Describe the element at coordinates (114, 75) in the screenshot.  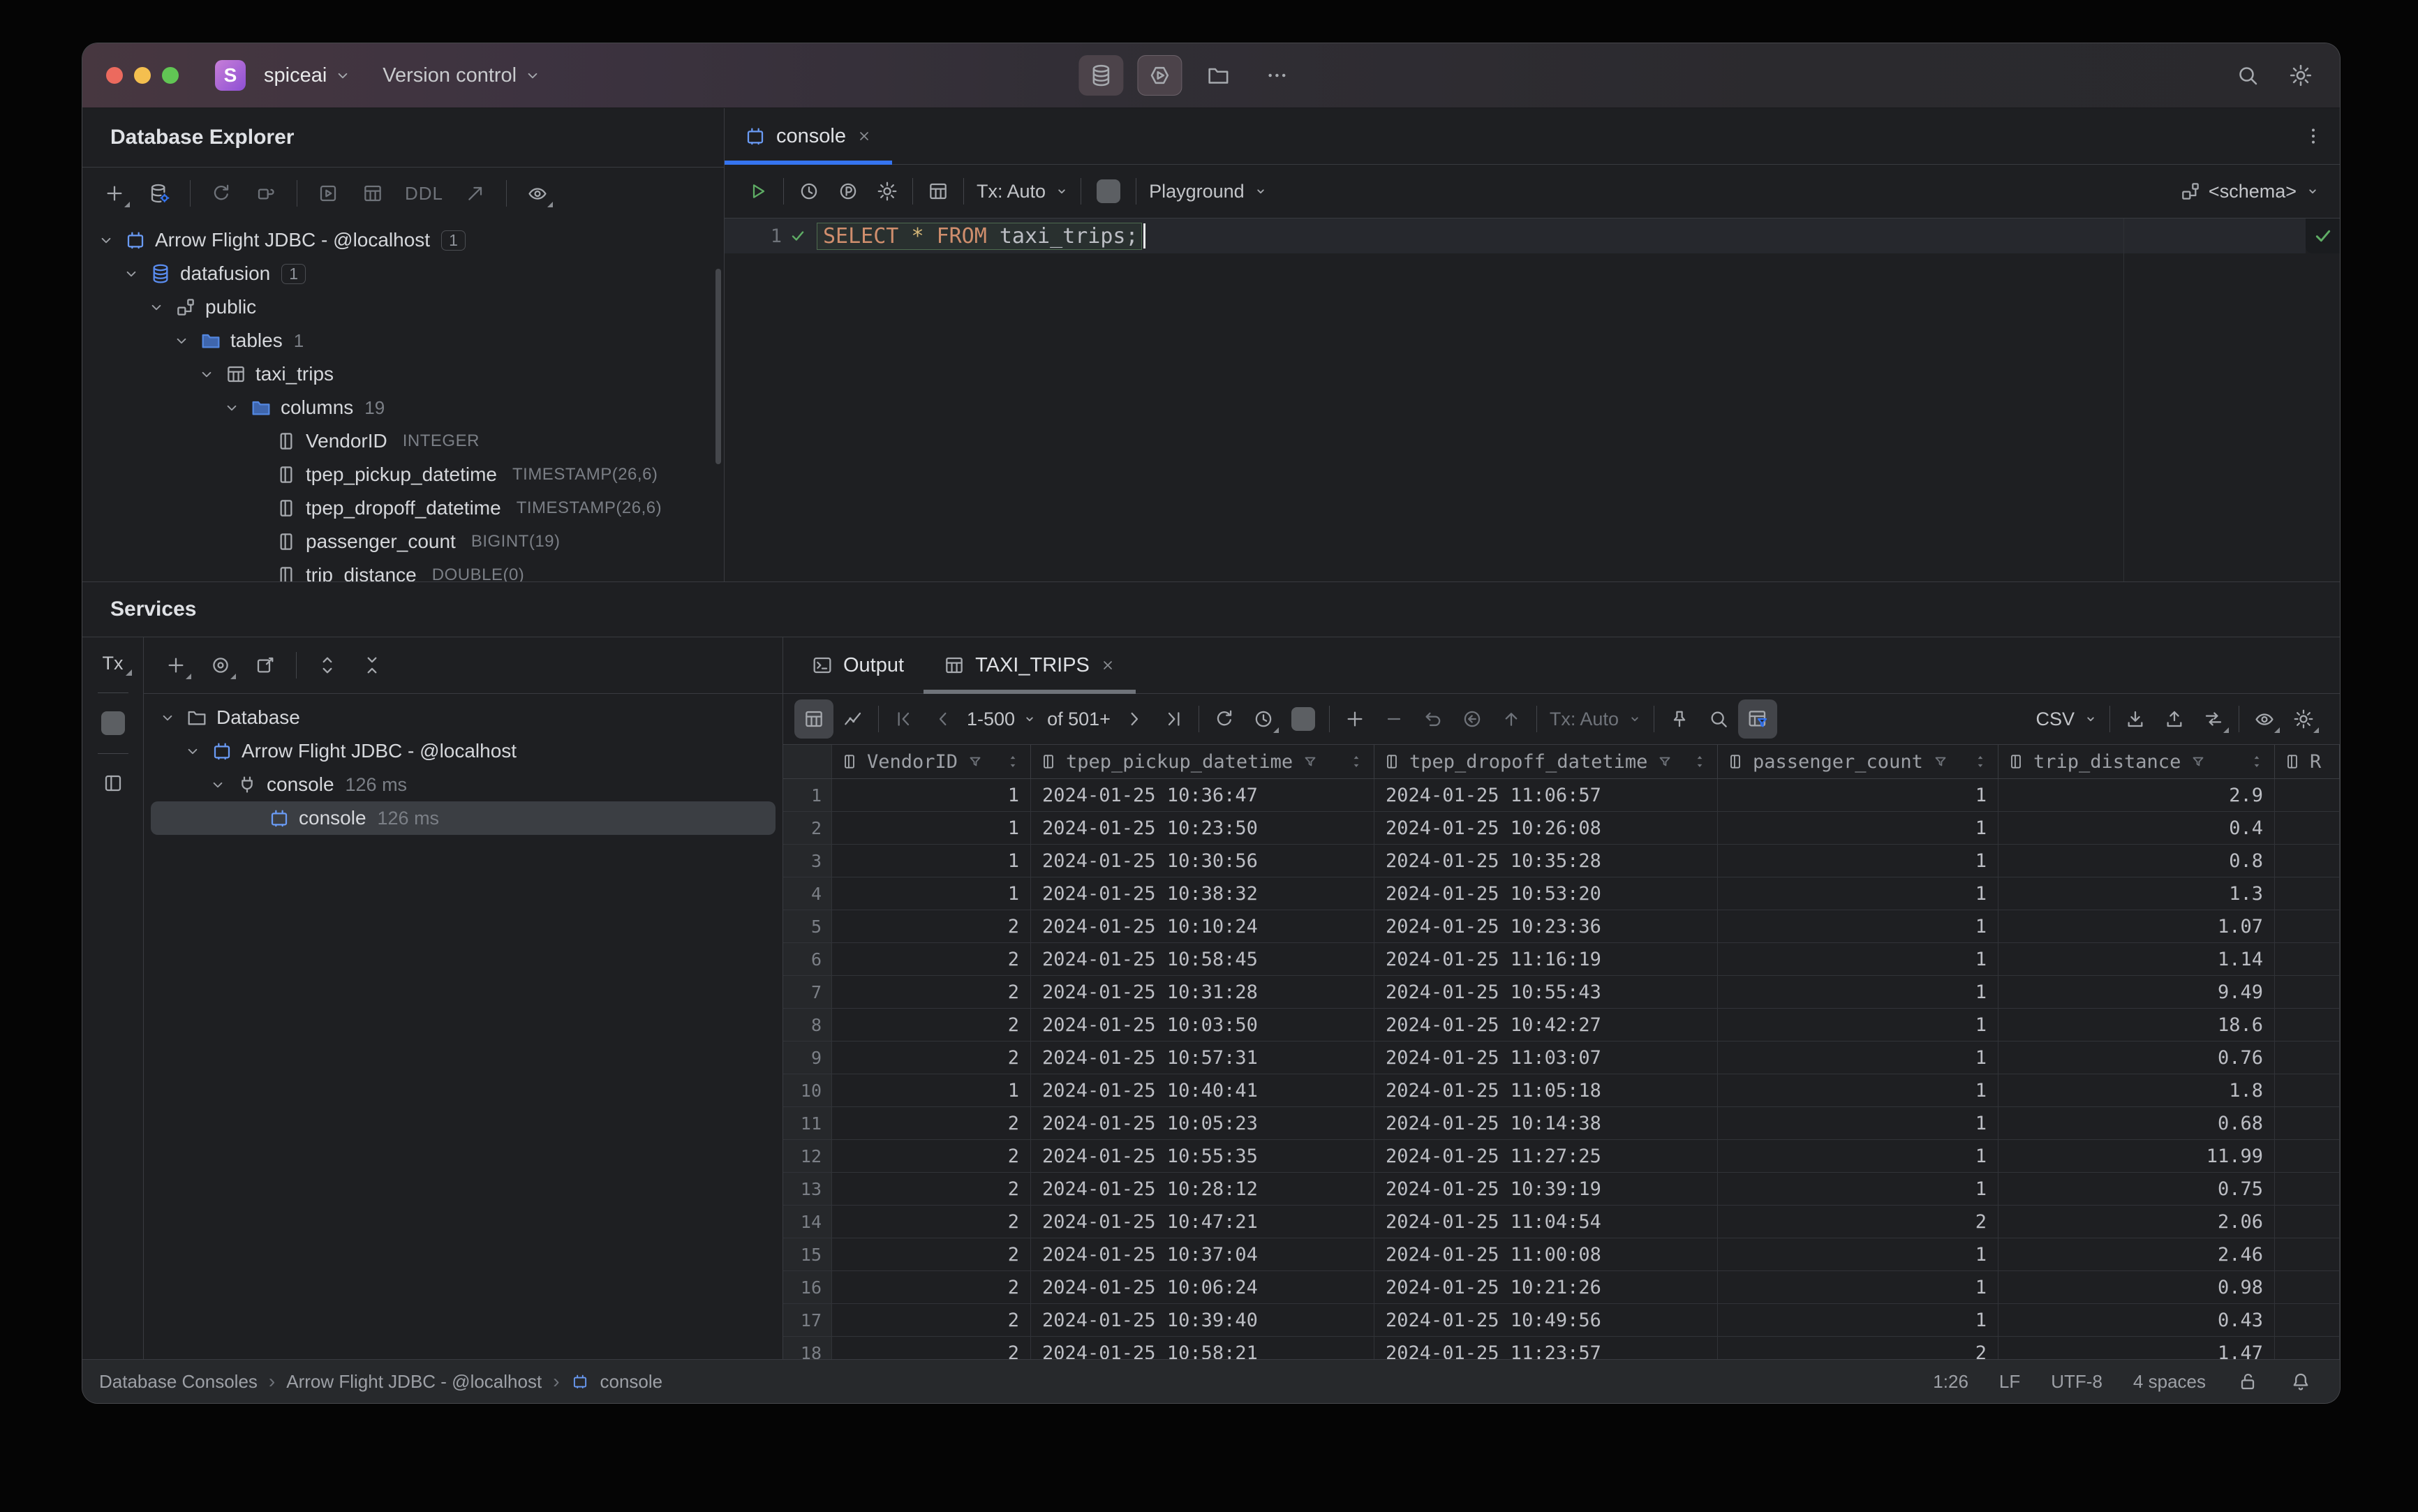
I see `close-window-button` at that location.